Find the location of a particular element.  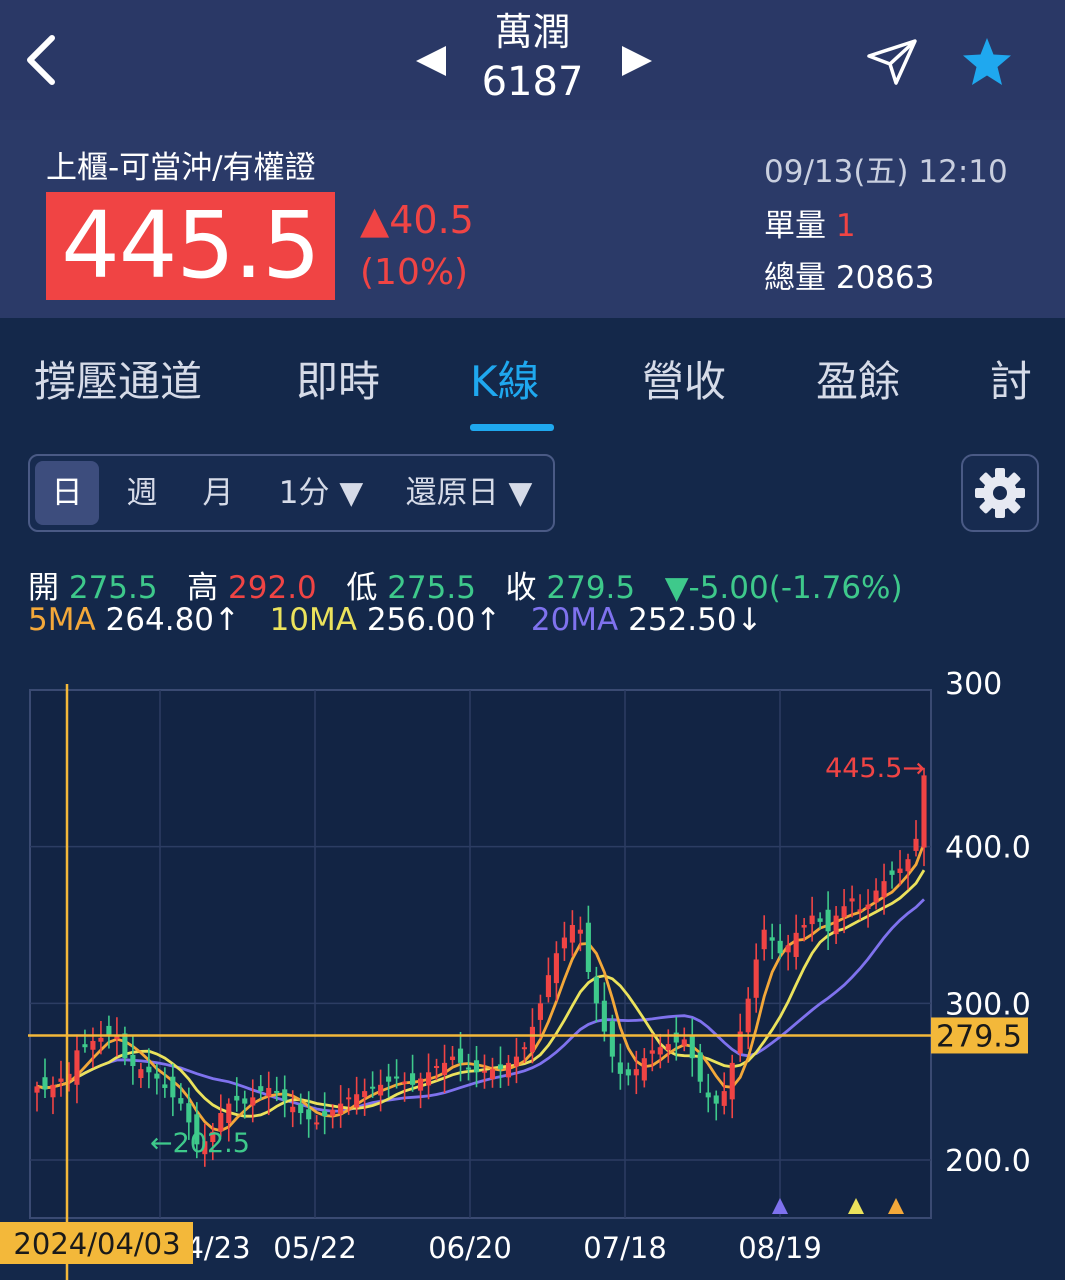

period-selector: 日 週 月 1分 ▼ 還原日 ▼ is located at coordinates (291, 493).